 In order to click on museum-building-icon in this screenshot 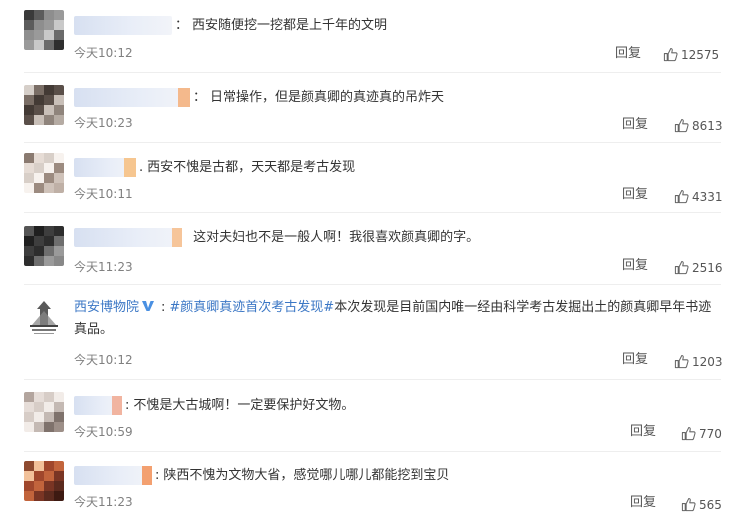, I will do `click(44, 317)`.